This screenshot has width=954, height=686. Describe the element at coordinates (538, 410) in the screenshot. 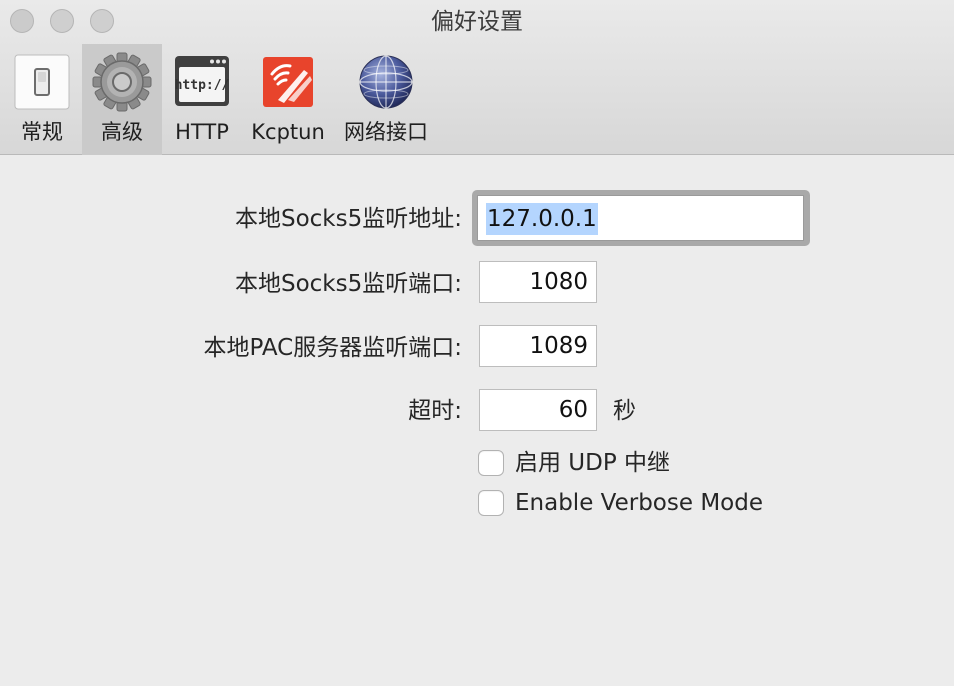

I see `timeout-input` at that location.